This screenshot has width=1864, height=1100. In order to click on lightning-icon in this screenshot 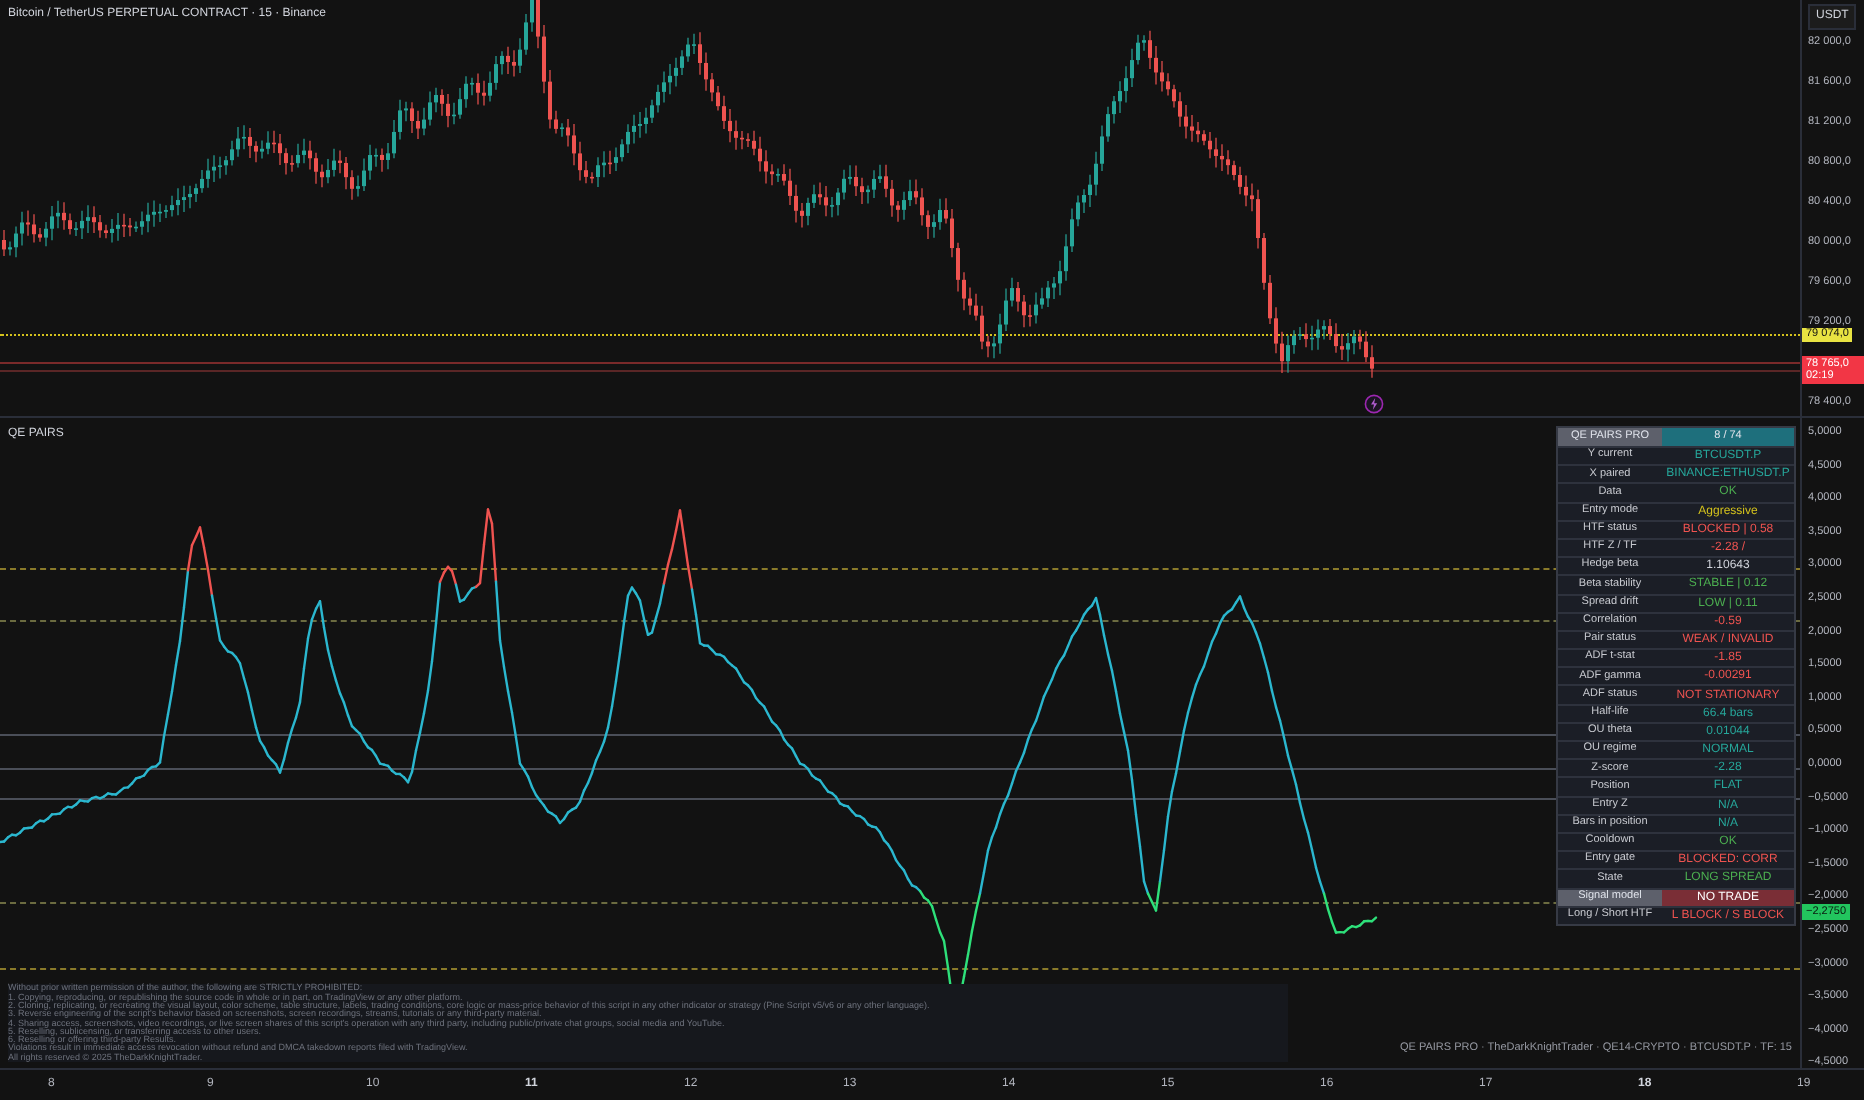, I will do `click(1374, 404)`.